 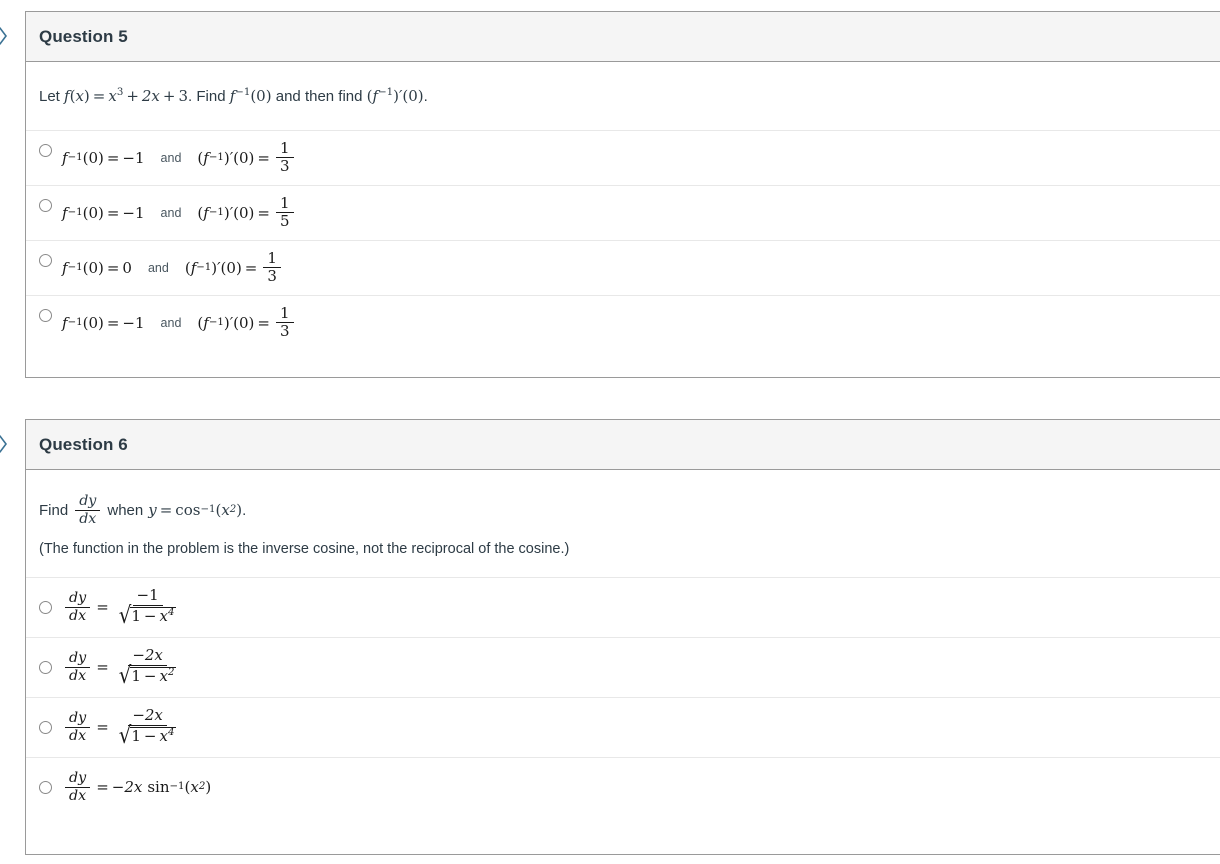 What do you see at coordinates (179, 213) in the screenshot?
I see `answer-option-label: f −1 (0) = −1 and (f −1) ′ (0) = 1 5` at bounding box center [179, 213].